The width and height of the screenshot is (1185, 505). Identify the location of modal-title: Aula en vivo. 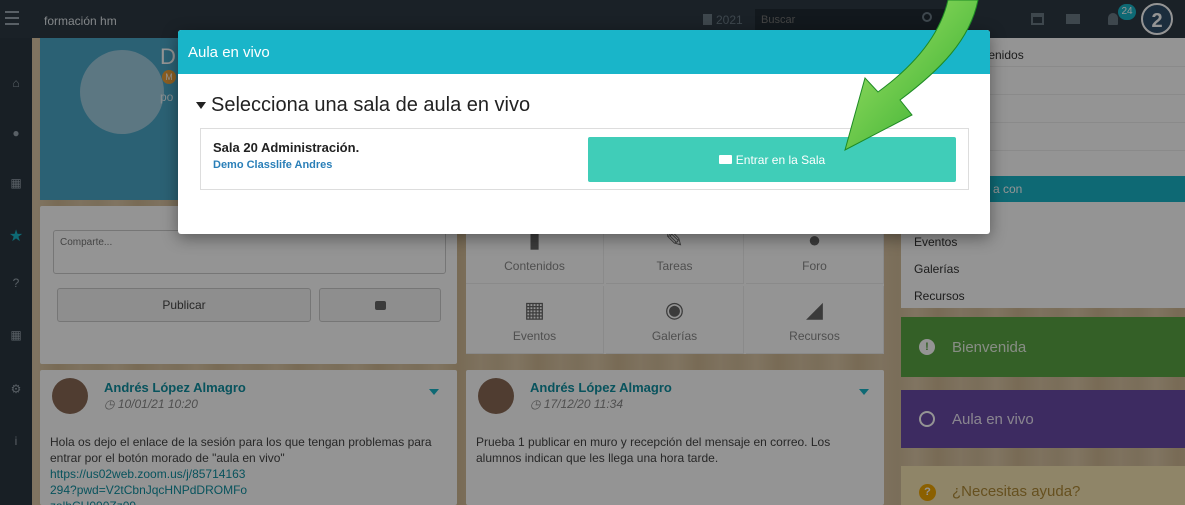
(229, 52).